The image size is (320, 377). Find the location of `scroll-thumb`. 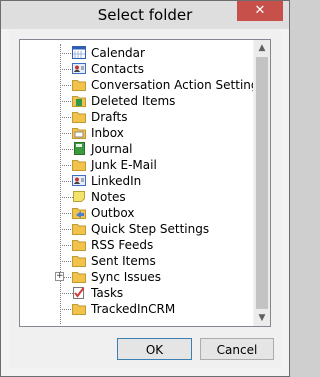

scroll-thumb is located at coordinates (262, 183).